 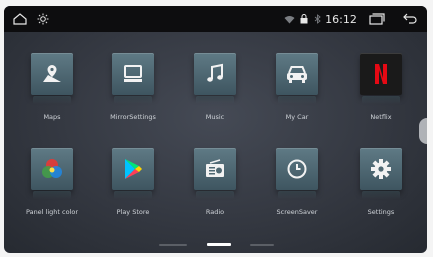 I want to click on app-label: Maps, so click(x=52, y=117).